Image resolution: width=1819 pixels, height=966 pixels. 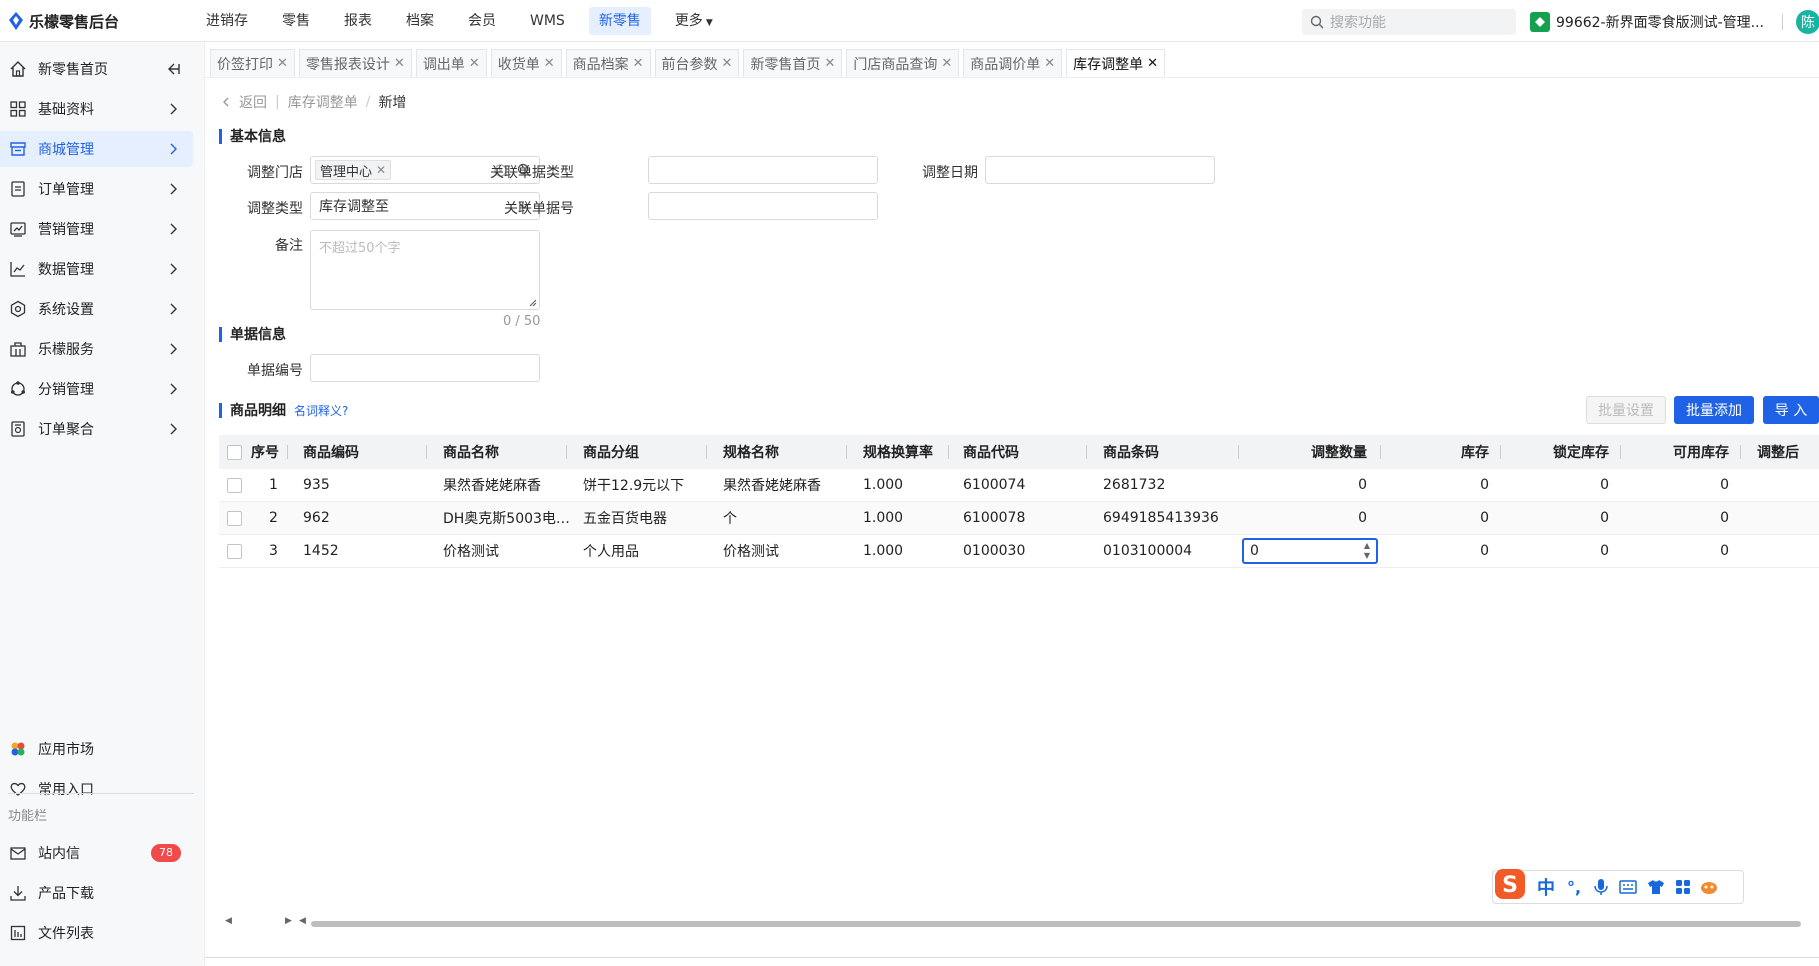 What do you see at coordinates (533, 303) in the screenshot?
I see `resize-handle-icon` at bounding box center [533, 303].